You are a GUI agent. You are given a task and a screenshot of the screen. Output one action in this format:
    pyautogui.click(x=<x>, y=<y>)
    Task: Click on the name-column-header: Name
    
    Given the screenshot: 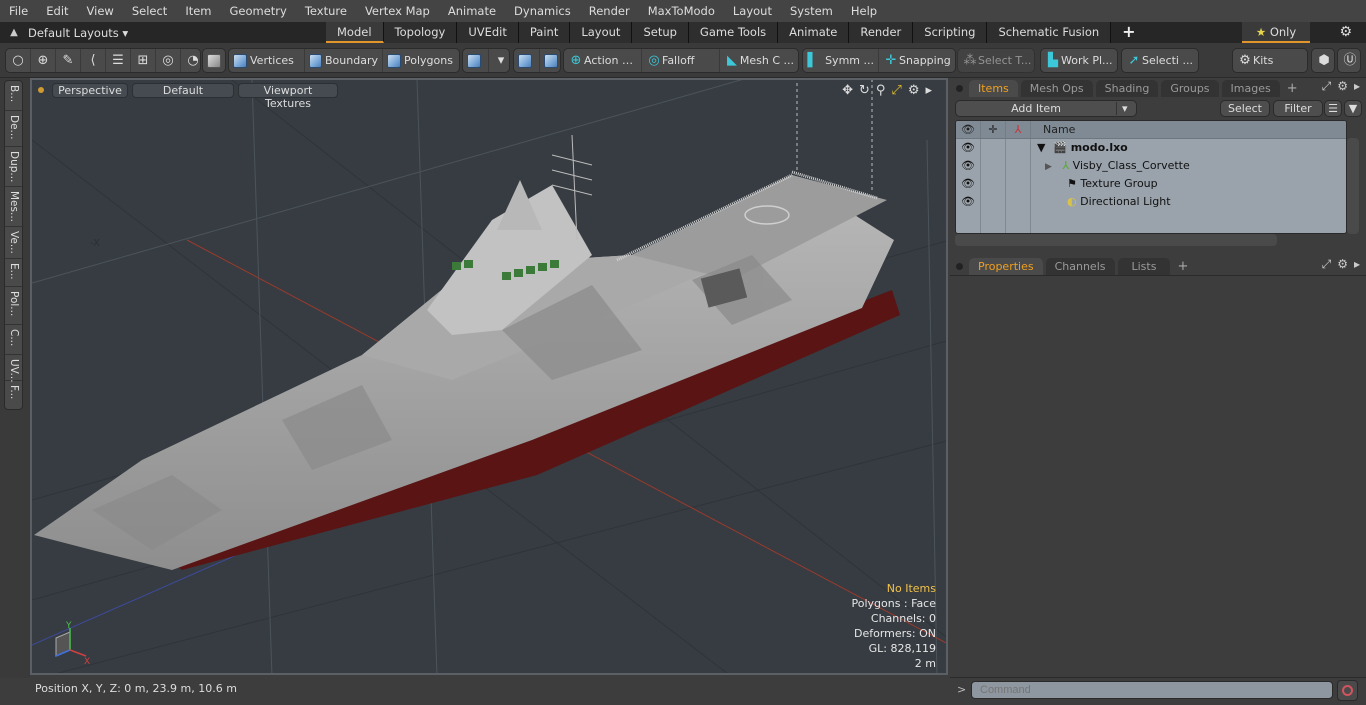 What is the action you would take?
    pyautogui.click(x=1053, y=129)
    